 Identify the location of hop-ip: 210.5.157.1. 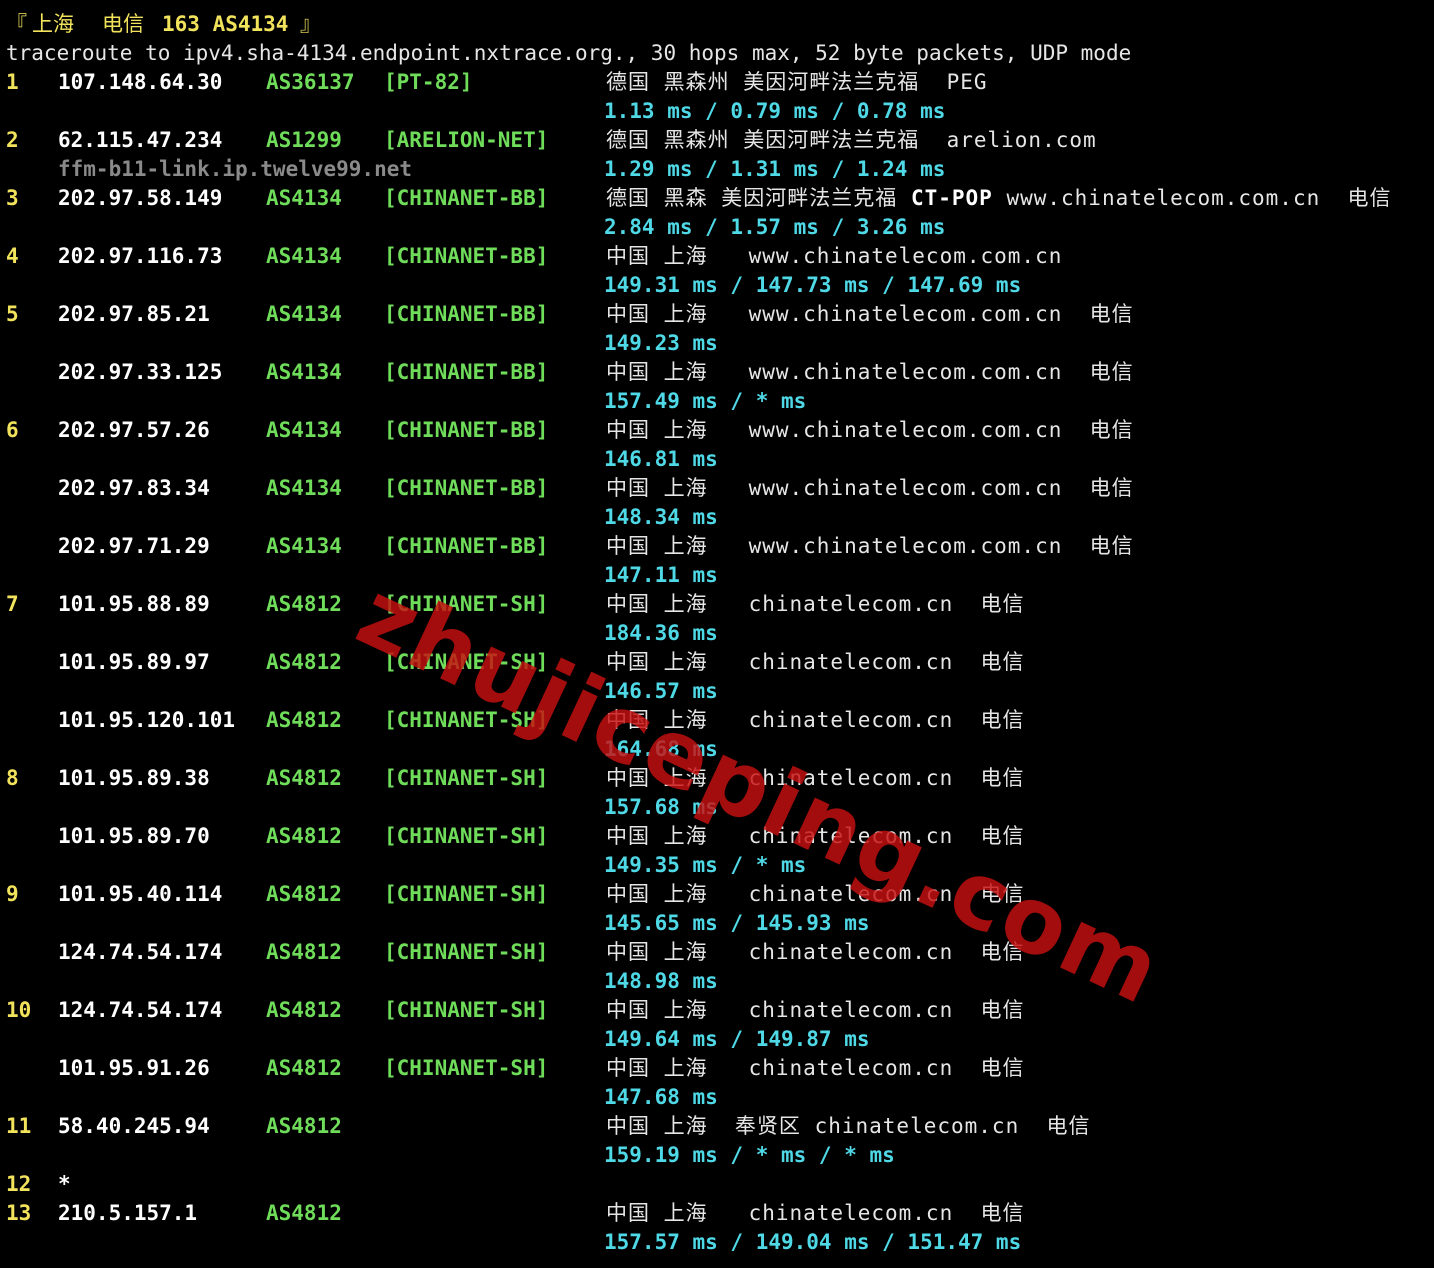
(128, 1213).